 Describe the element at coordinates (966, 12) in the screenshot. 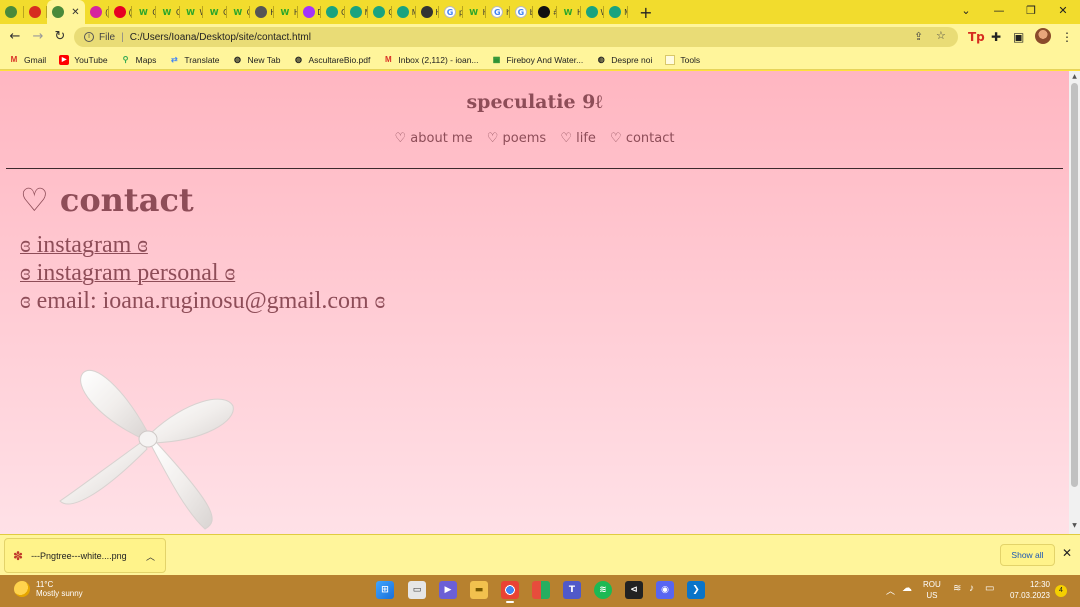

I see `tab-search-dropdown: ⌄` at that location.